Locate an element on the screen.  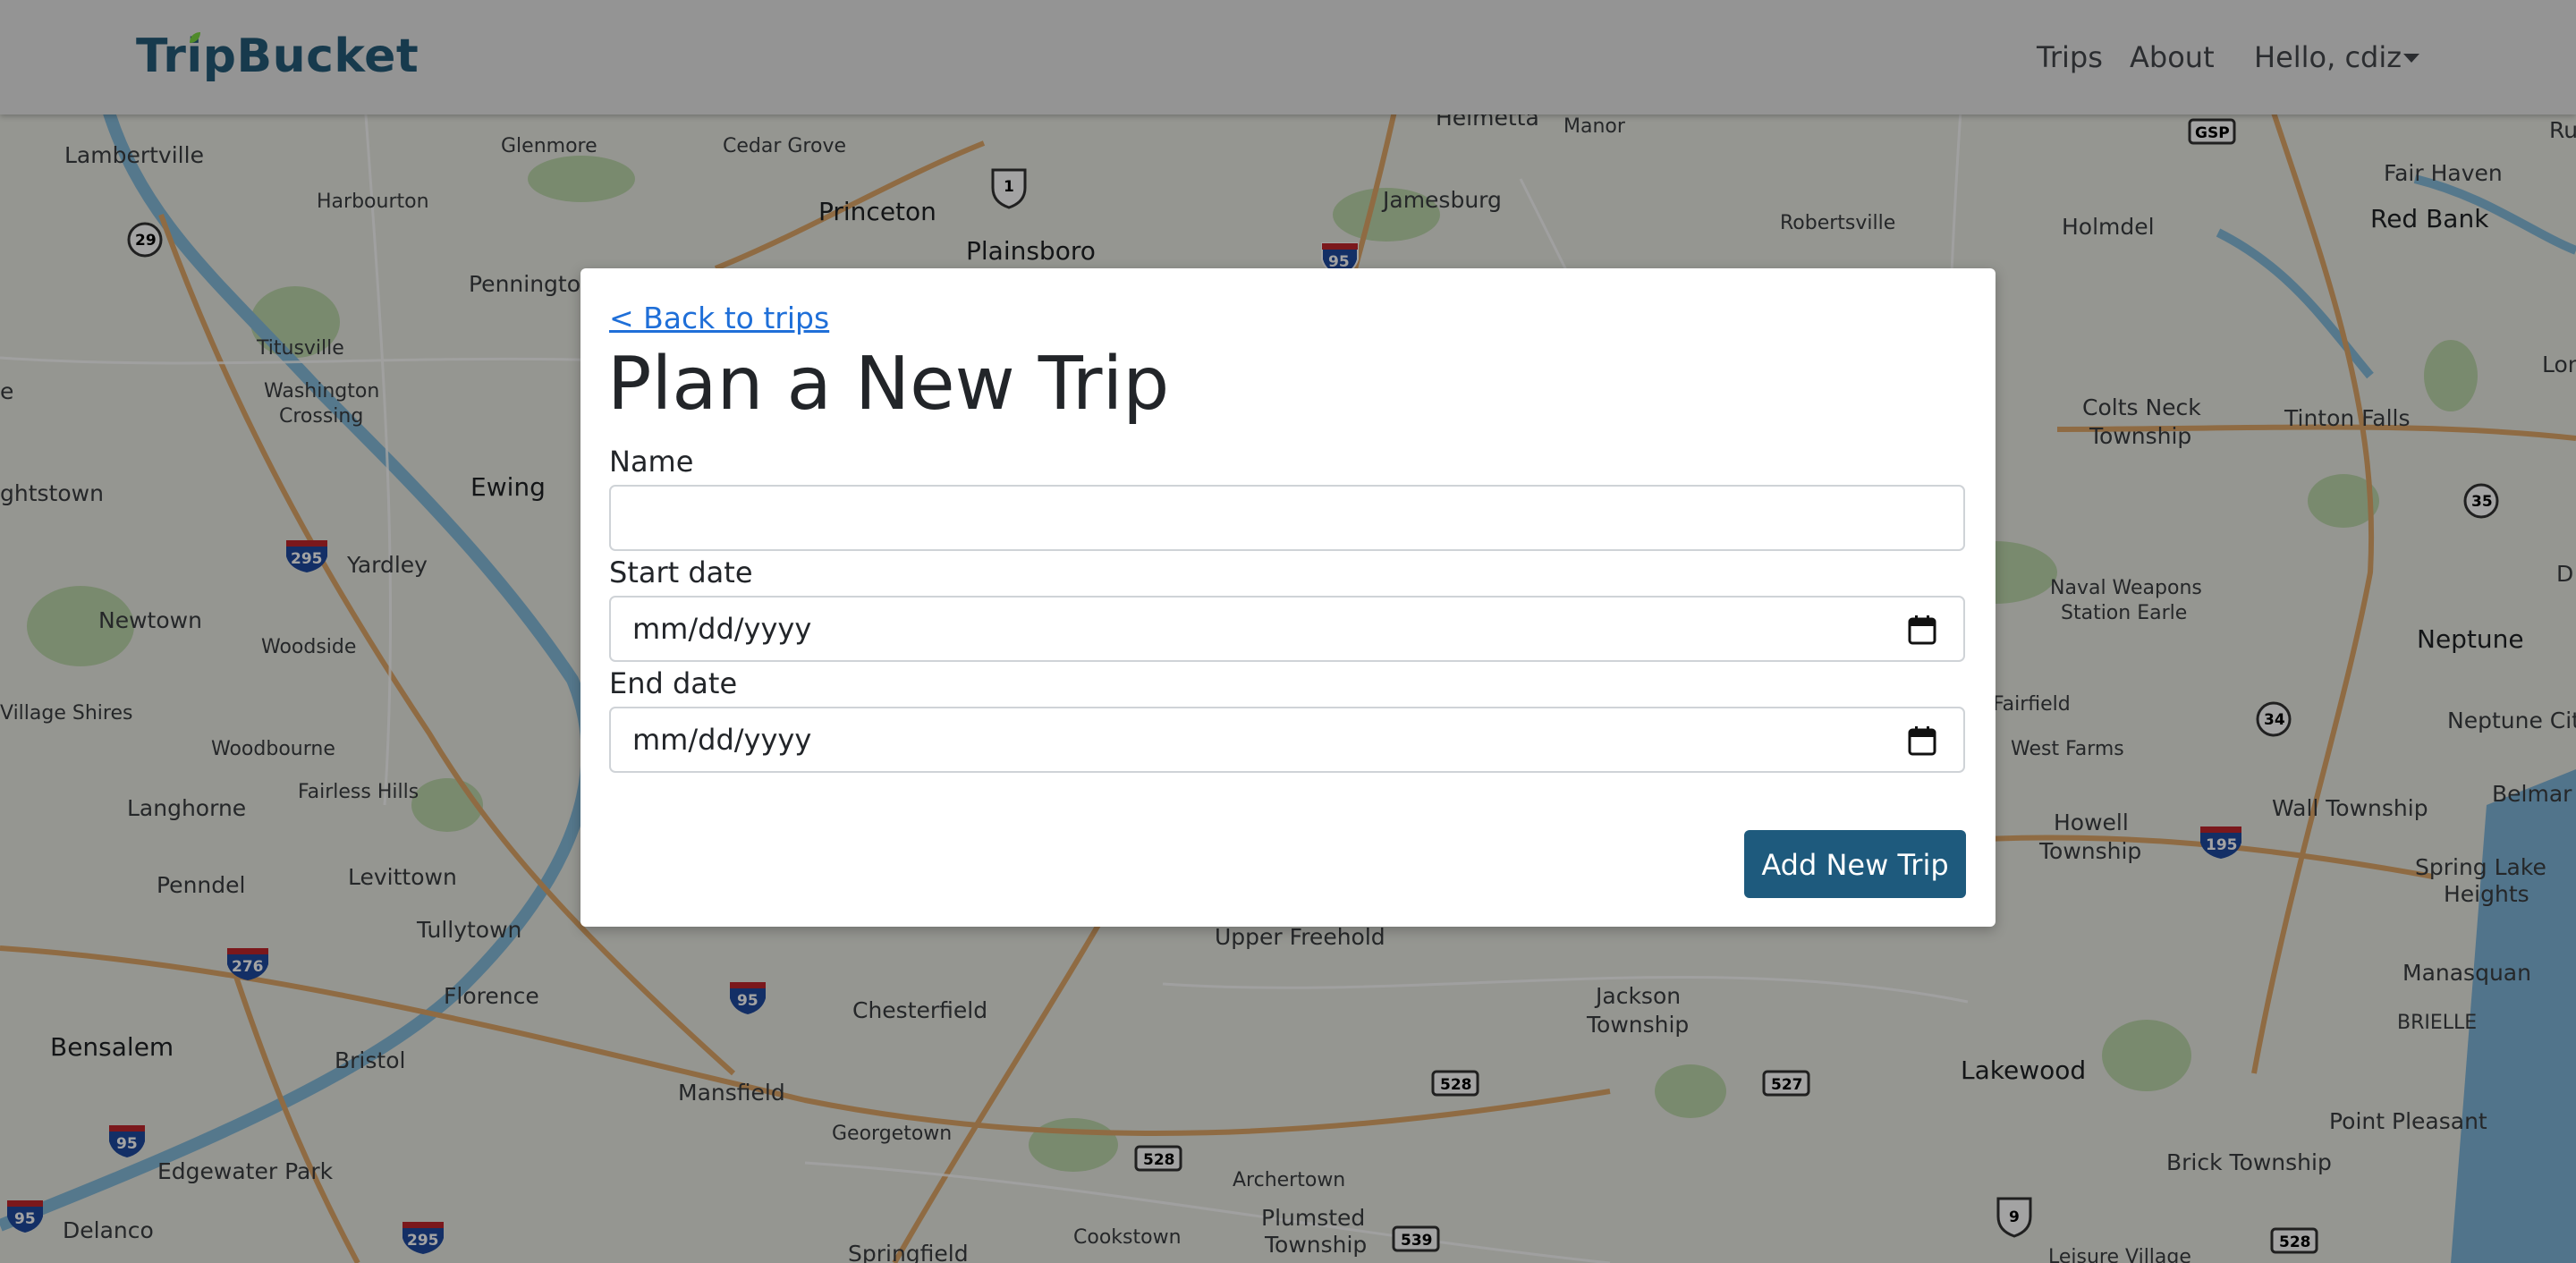
back-to-trips-link: < Back to trips is located at coordinates (719, 318).